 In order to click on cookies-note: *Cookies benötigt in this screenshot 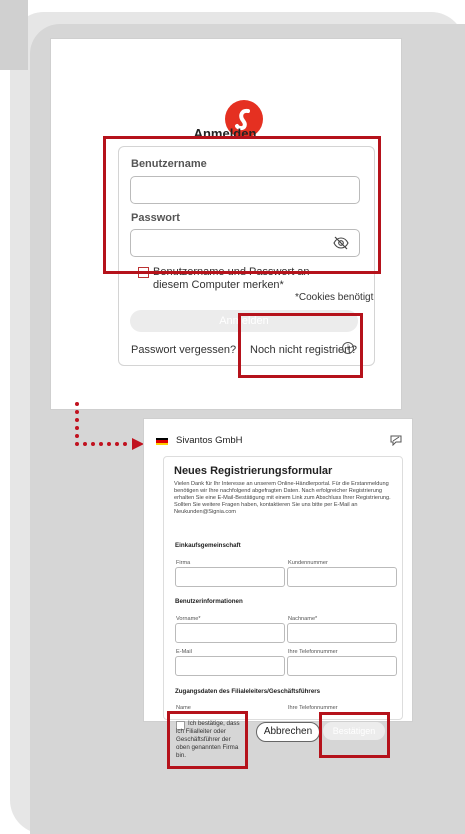, I will do `click(334, 297)`.